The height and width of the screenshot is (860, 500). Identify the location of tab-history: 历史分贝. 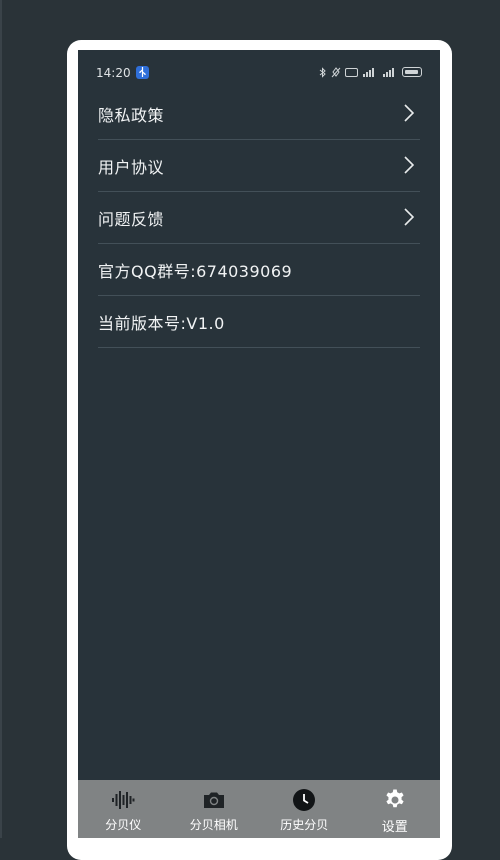
(304, 809).